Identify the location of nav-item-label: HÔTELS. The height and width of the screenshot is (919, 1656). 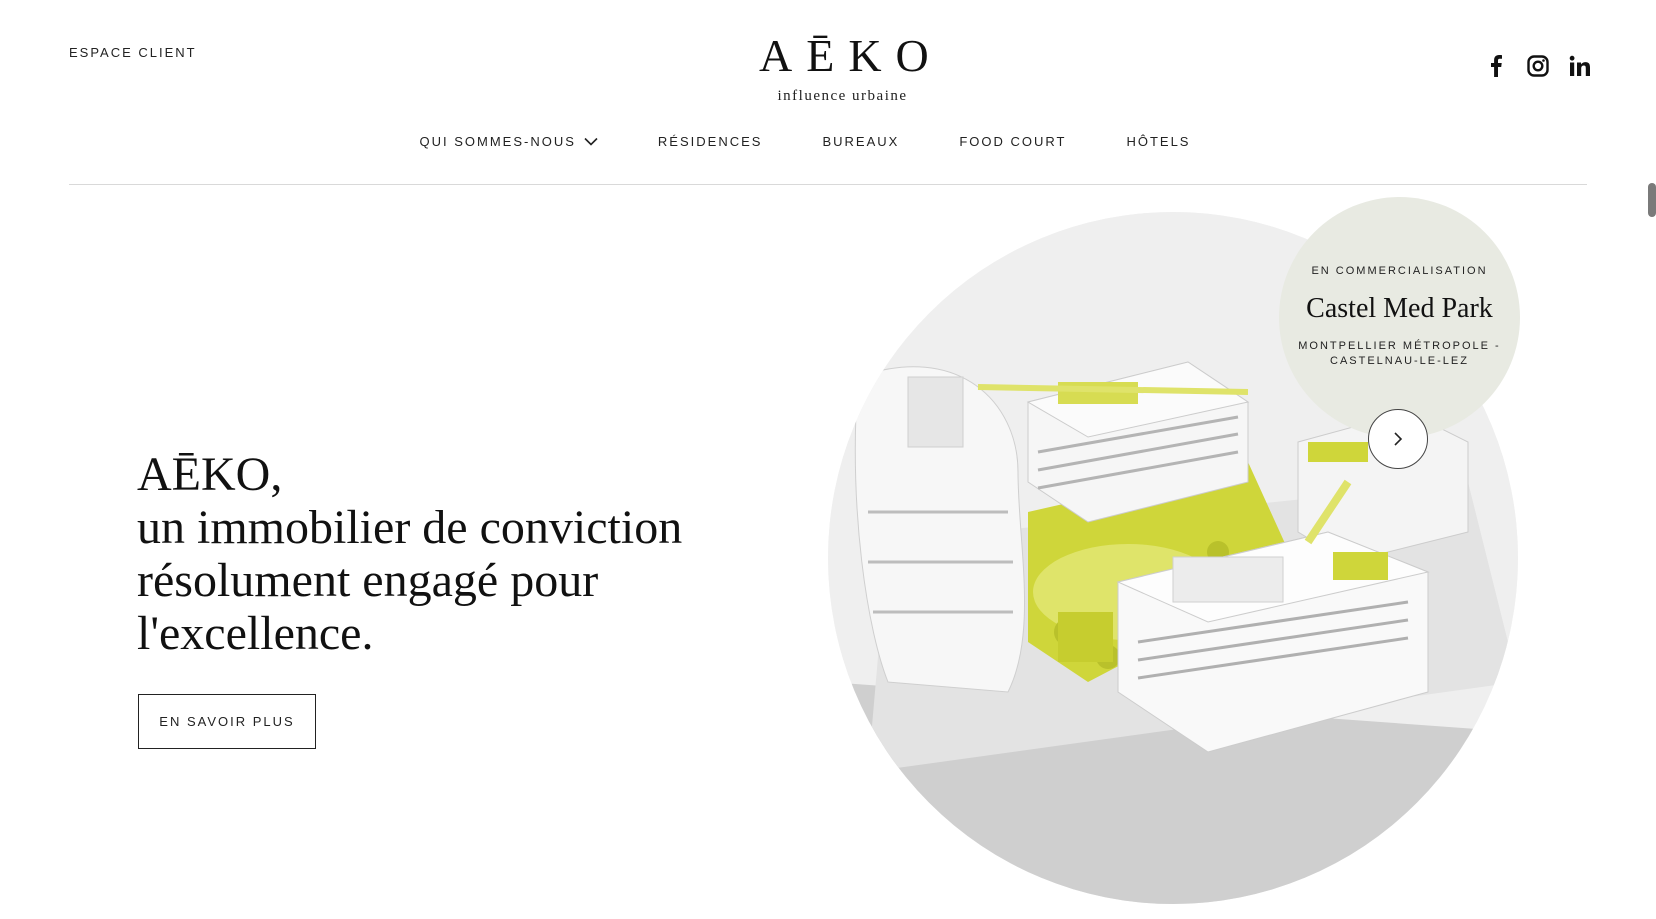
(1158, 141).